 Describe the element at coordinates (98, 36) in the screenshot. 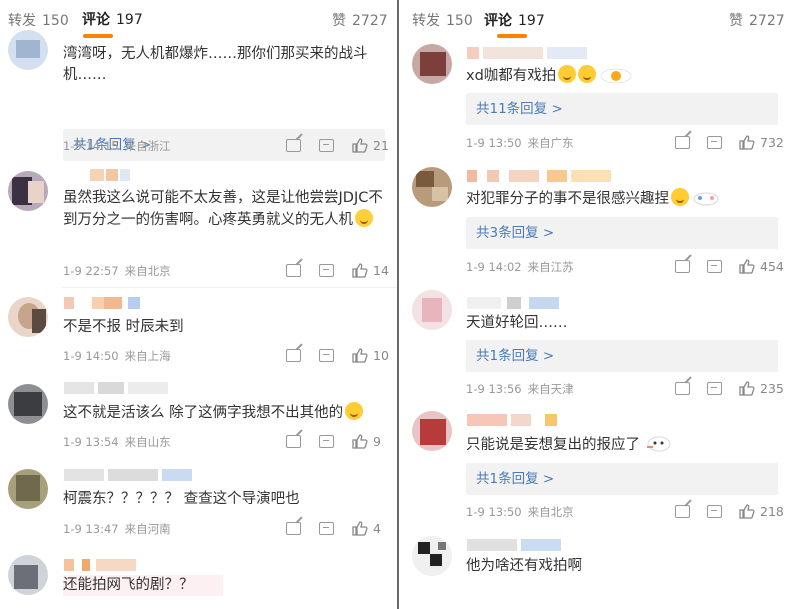

I see `tab-active-indicator` at that location.